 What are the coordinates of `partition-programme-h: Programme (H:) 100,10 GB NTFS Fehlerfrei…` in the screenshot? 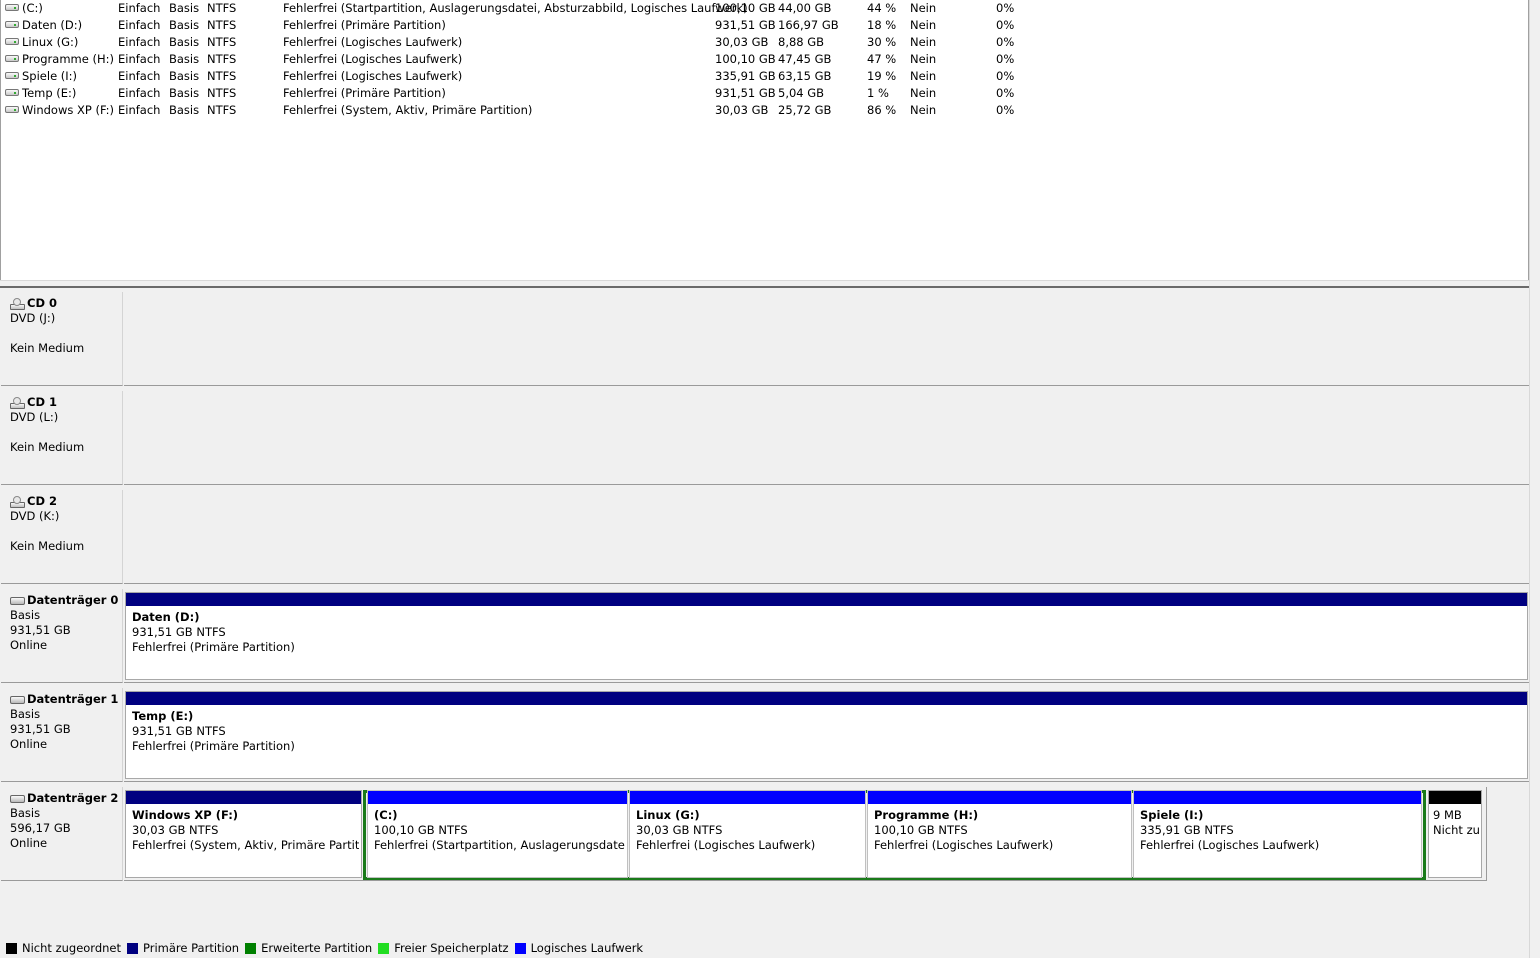 It's located at (999, 834).